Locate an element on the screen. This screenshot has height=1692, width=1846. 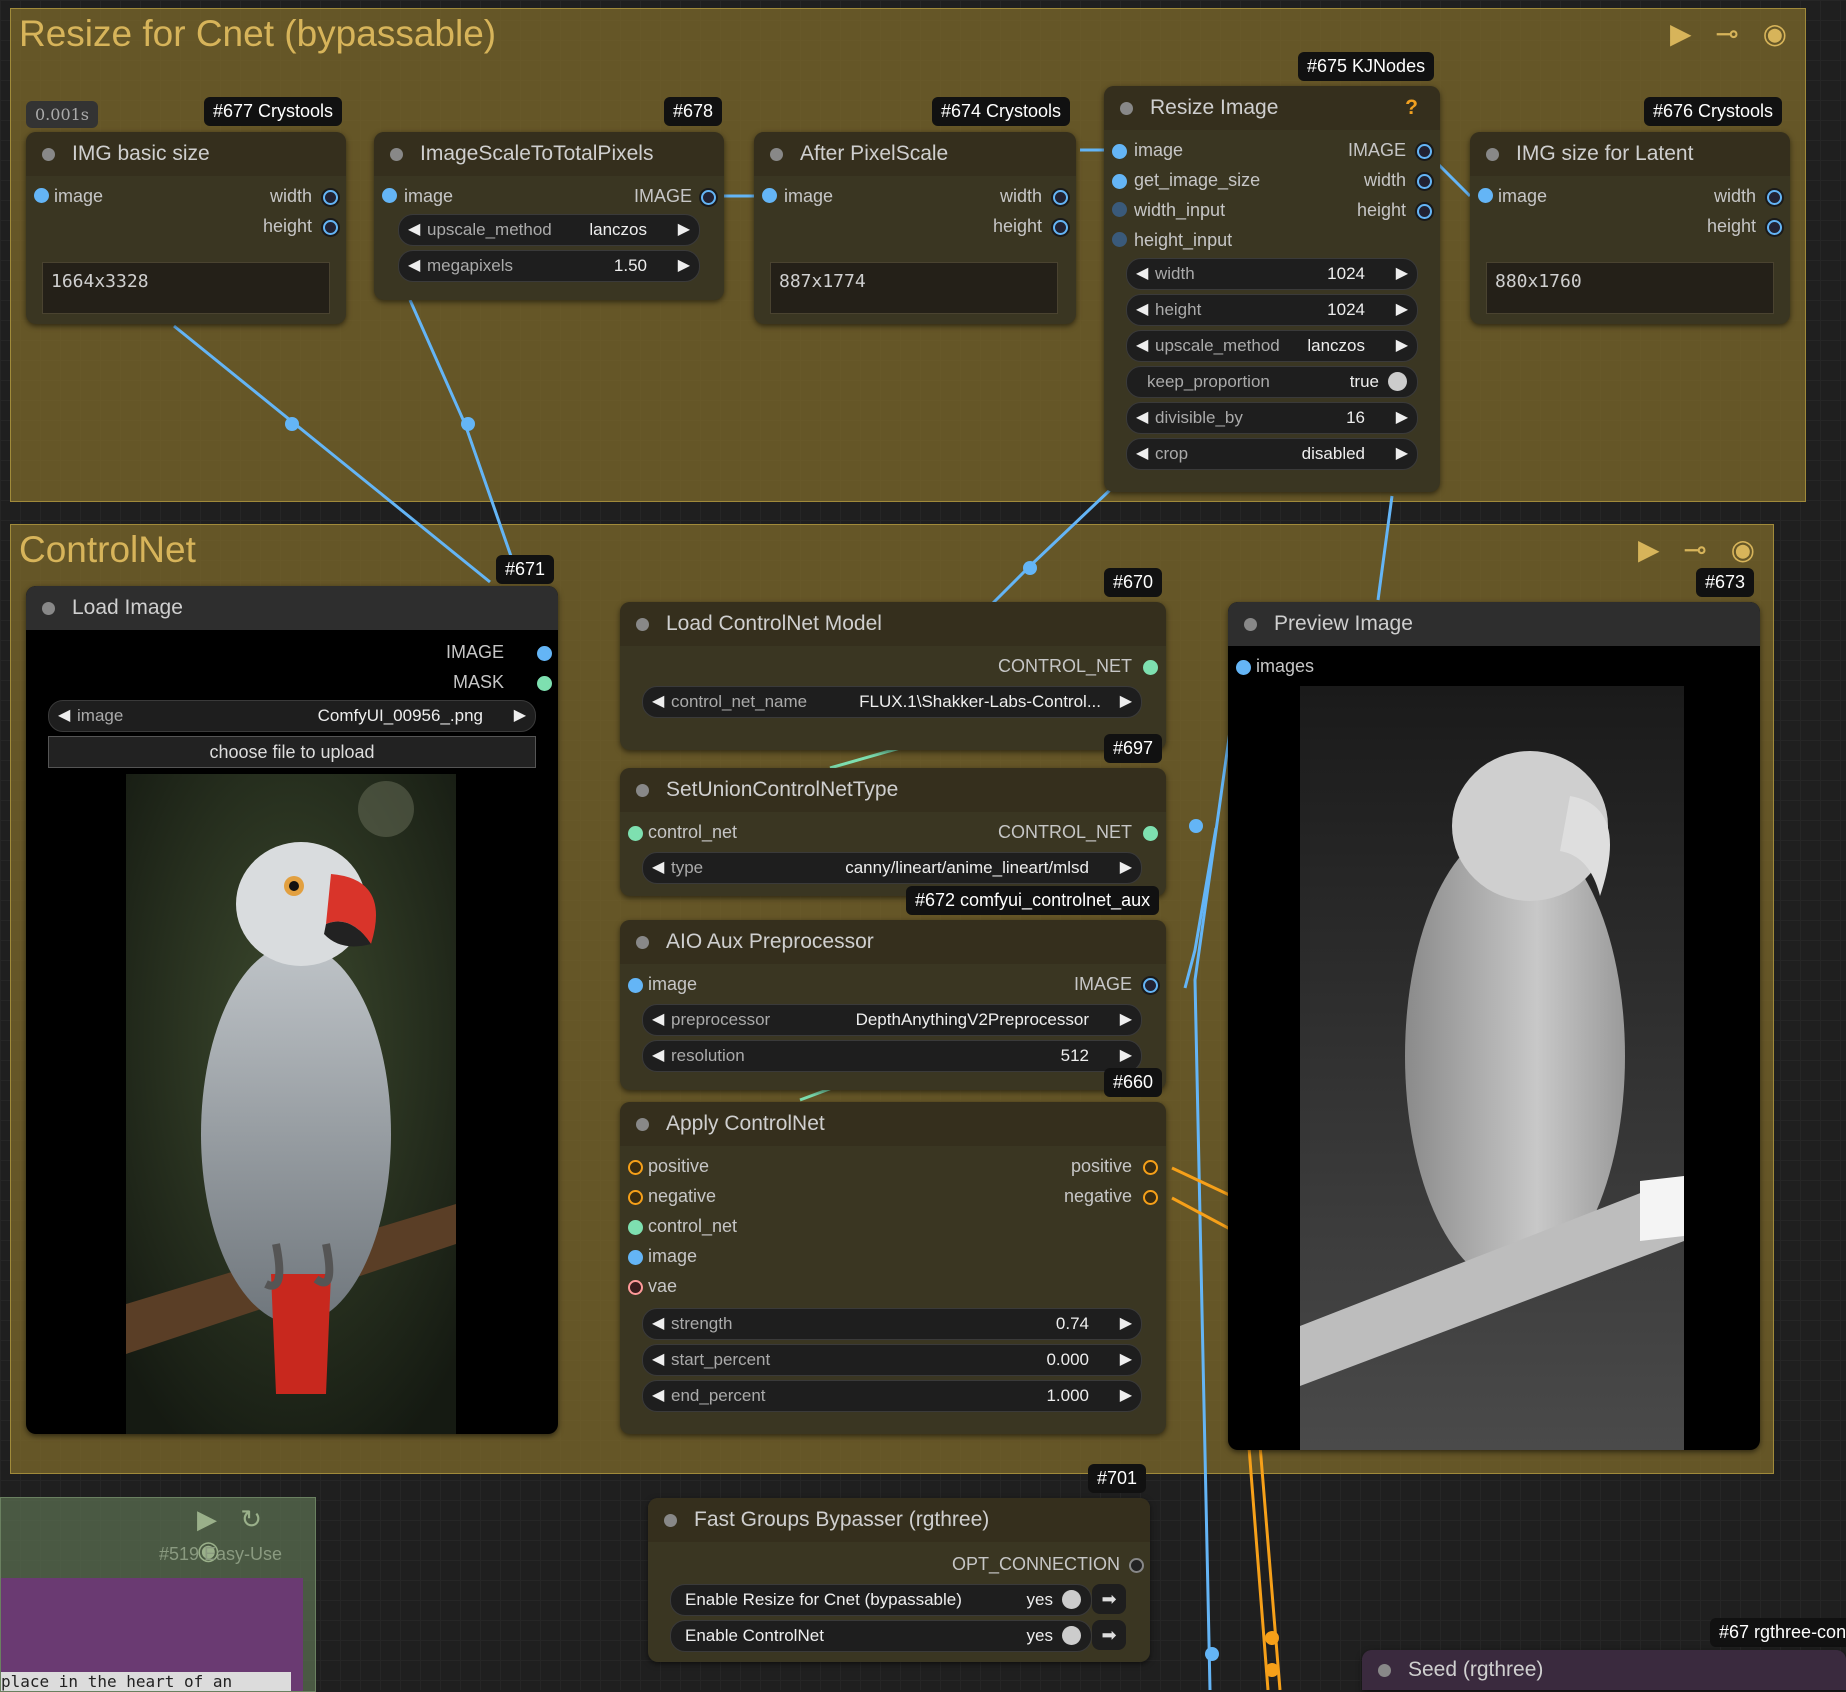
input-slot-positive is located at coordinates (635, 1167).